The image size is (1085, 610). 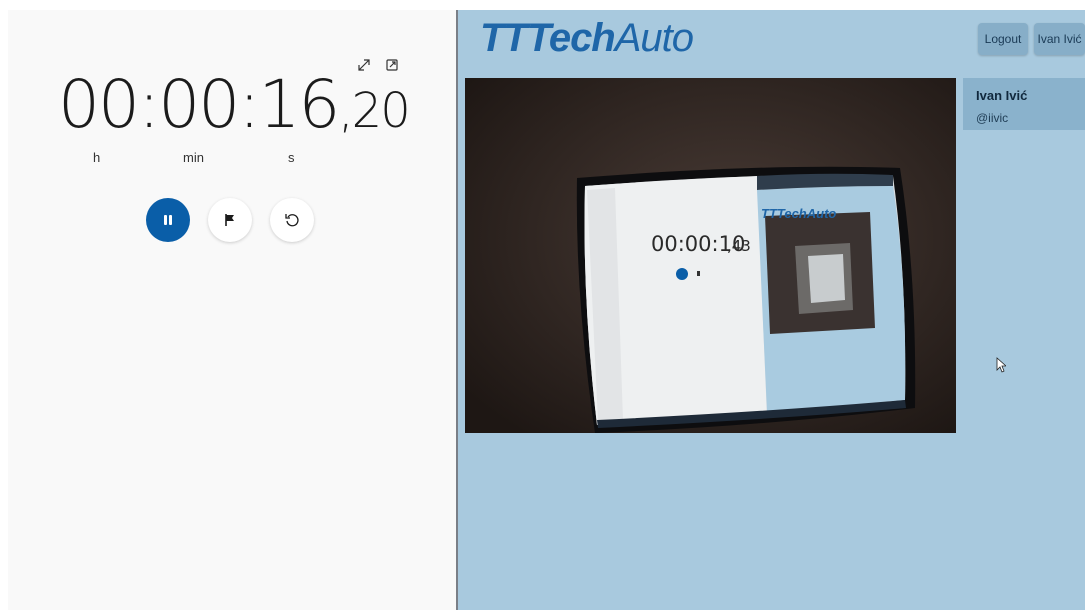 I want to click on brand-logo: TTTechAuto, so click(x=587, y=38).